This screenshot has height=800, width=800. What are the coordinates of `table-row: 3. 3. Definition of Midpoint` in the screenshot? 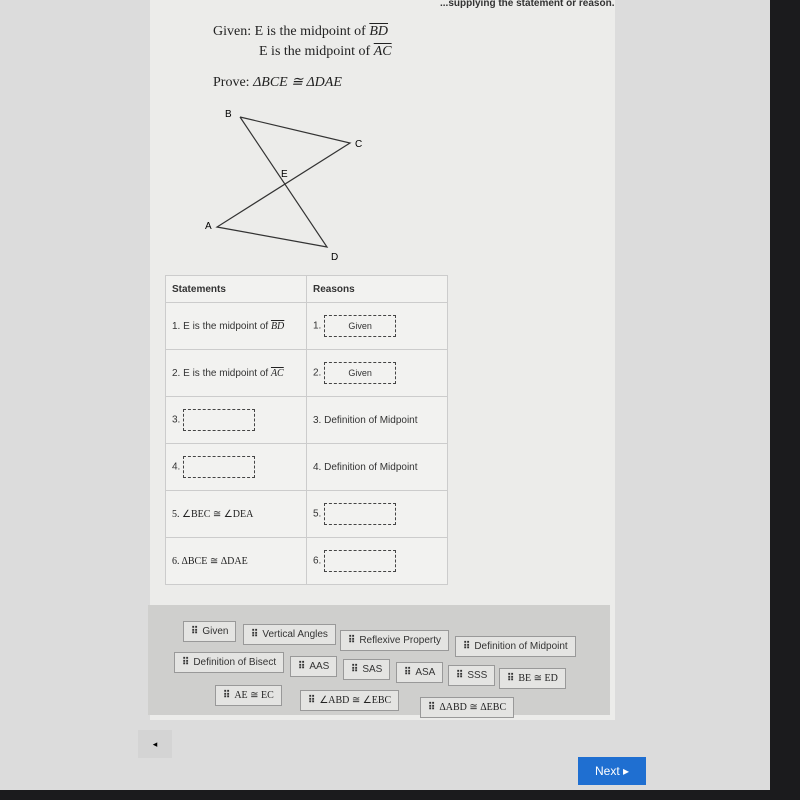 It's located at (306, 420).